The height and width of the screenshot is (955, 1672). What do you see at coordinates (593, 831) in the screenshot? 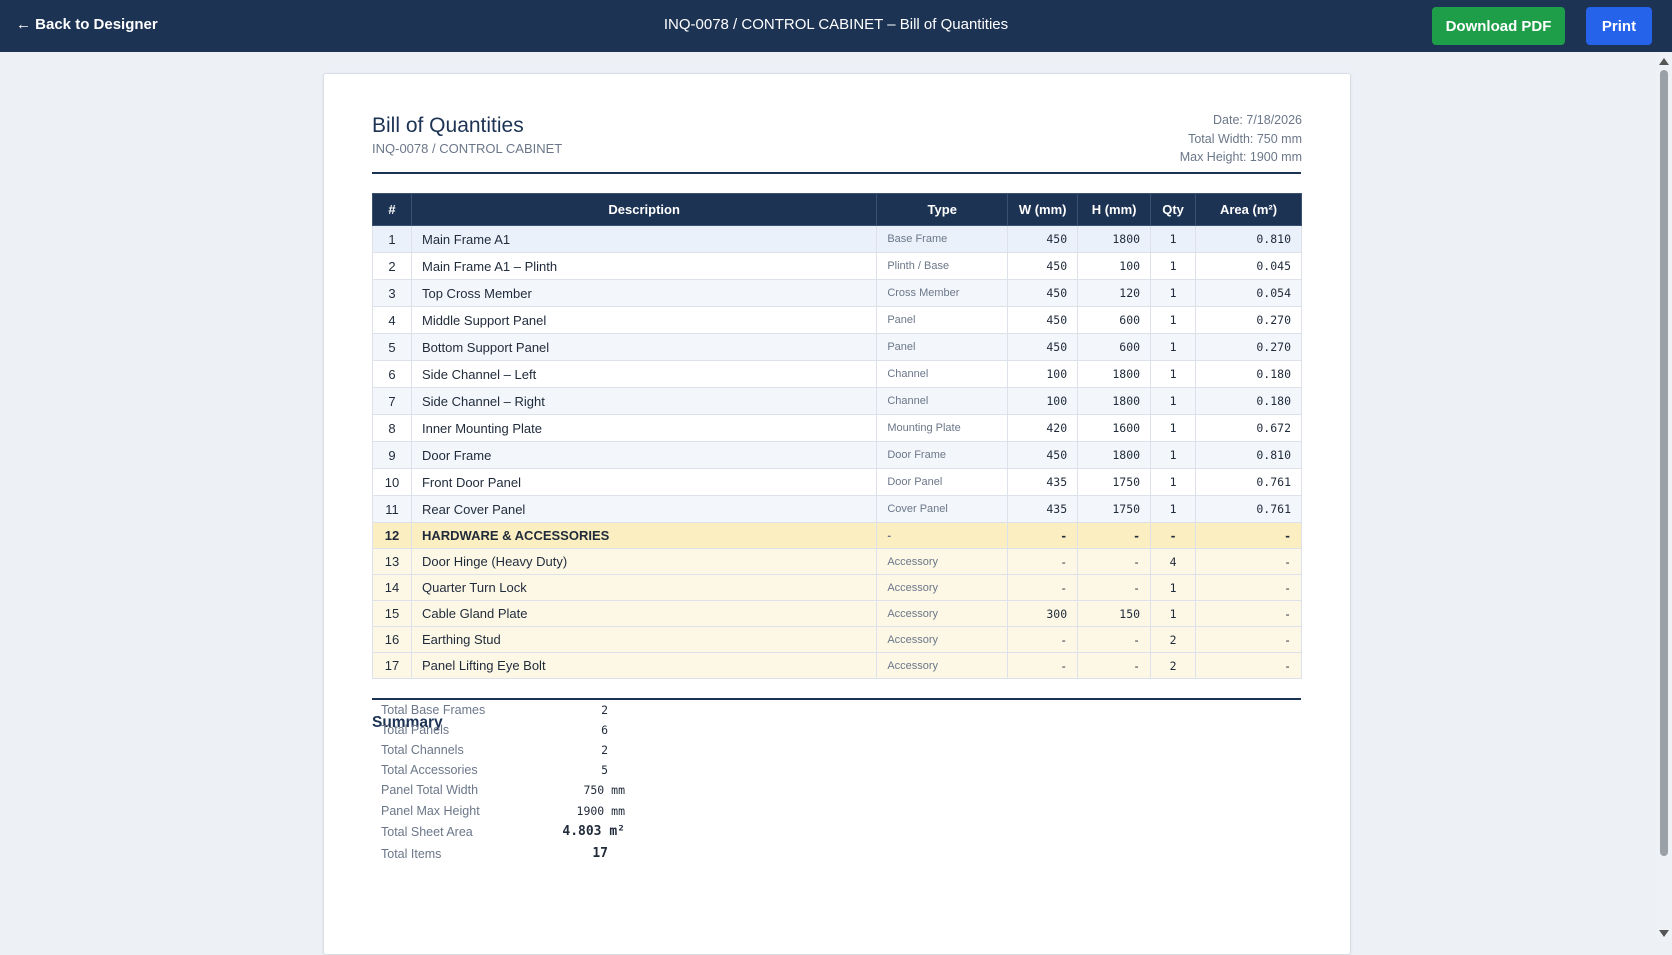
I see `summary-value: 4.803 m²` at bounding box center [593, 831].